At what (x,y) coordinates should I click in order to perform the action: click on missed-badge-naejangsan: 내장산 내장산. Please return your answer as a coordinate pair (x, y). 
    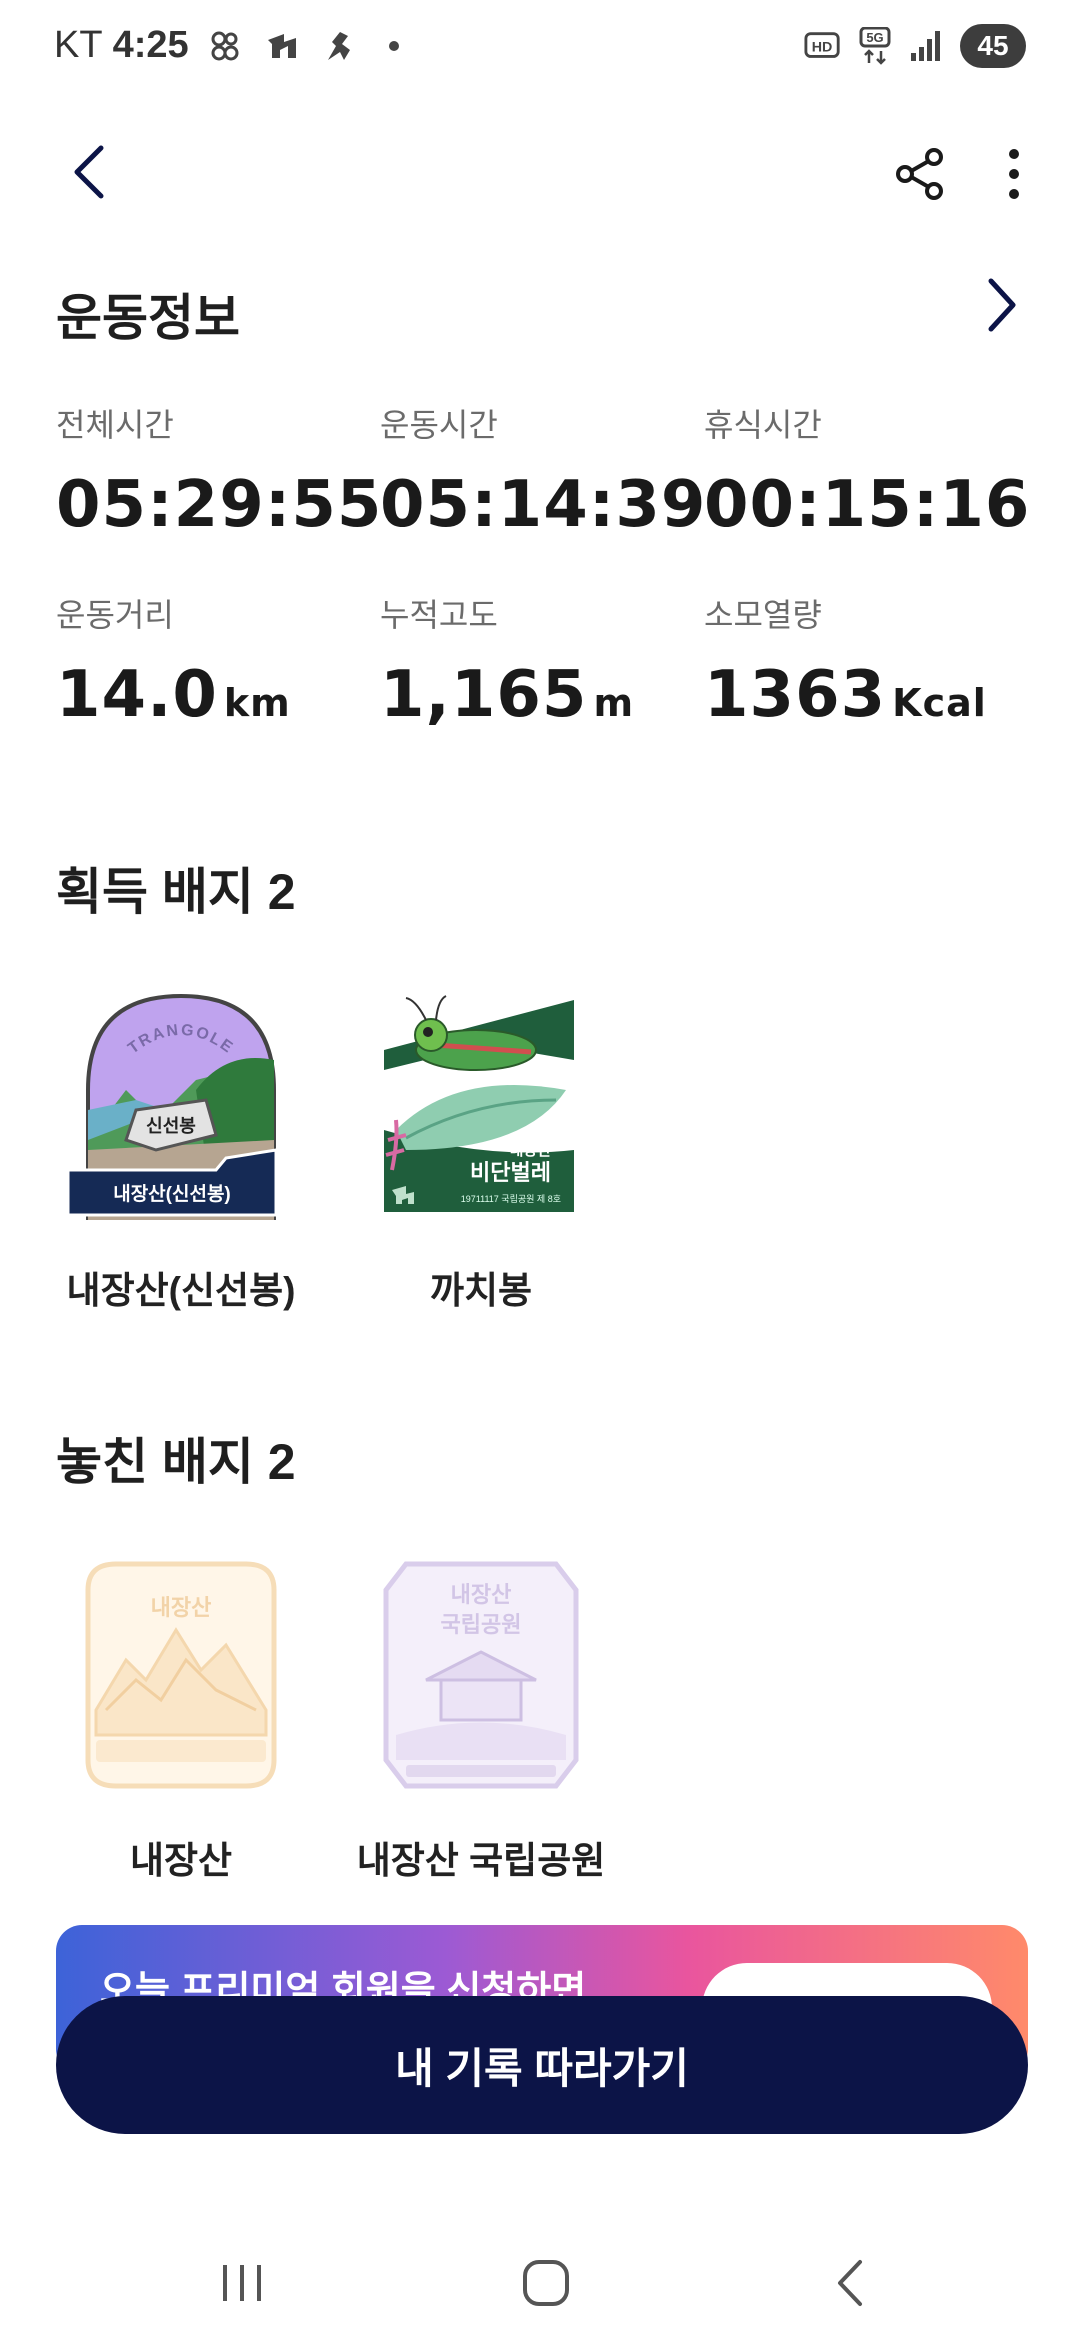
    Looking at the image, I should click on (206, 1722).